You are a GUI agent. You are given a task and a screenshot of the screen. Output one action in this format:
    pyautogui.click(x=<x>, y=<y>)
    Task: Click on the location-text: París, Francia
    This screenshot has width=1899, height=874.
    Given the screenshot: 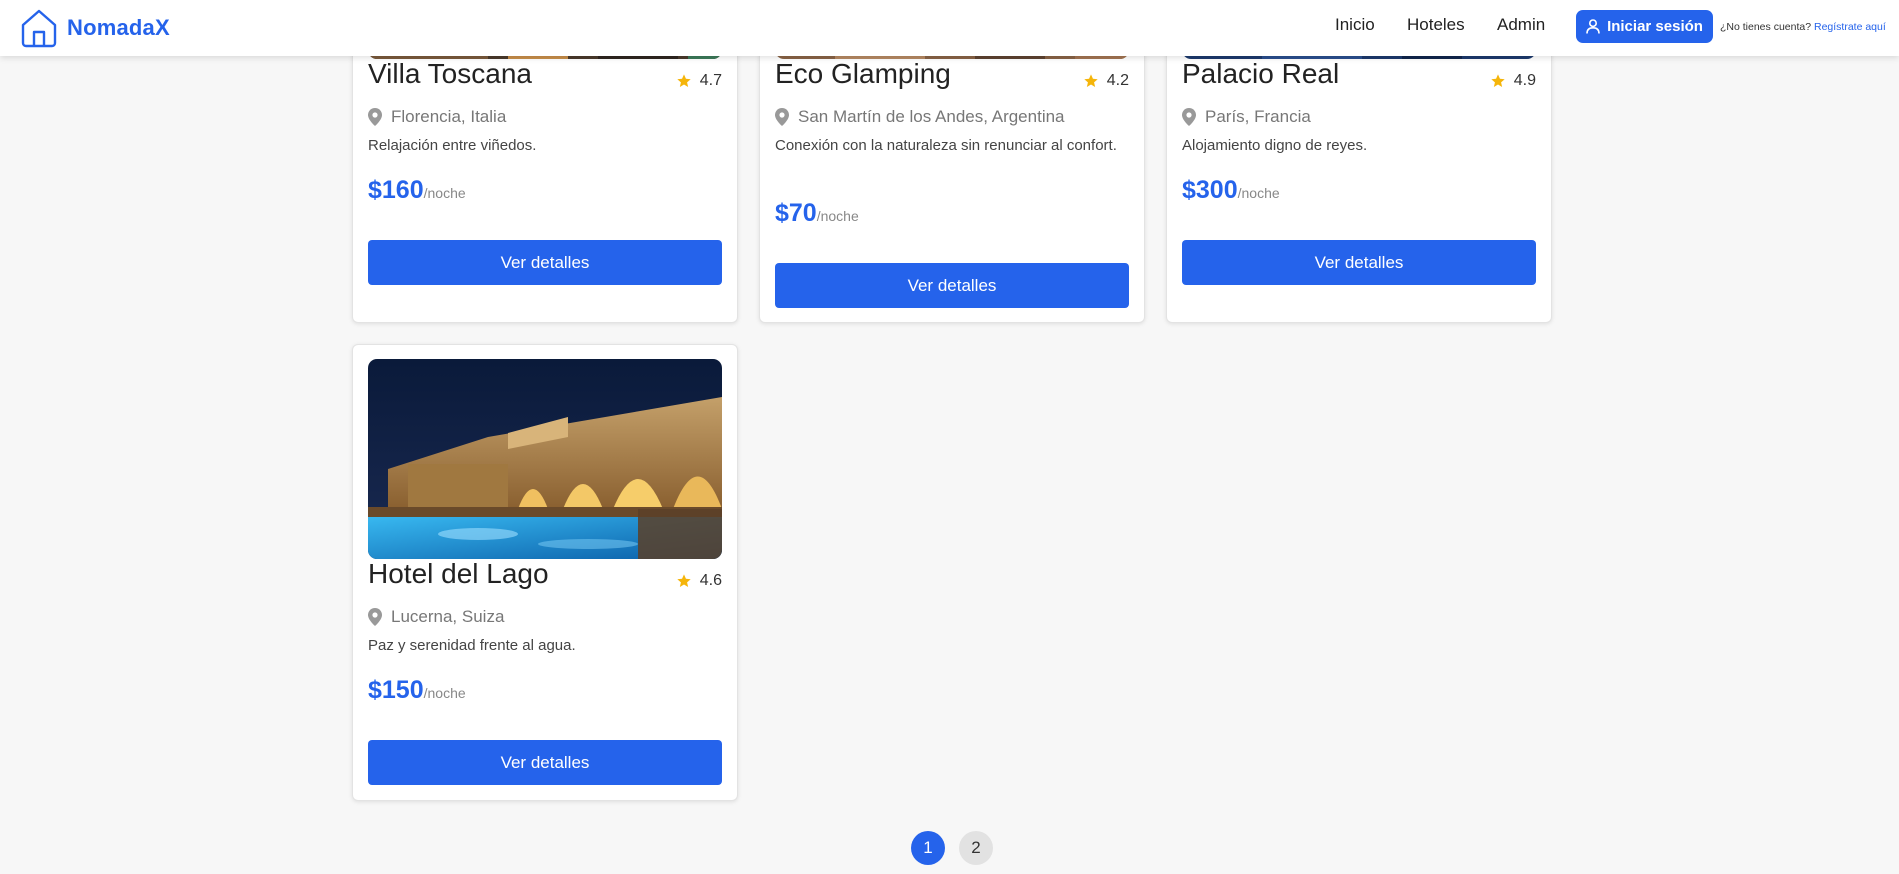 What is the action you would take?
    pyautogui.click(x=1258, y=116)
    